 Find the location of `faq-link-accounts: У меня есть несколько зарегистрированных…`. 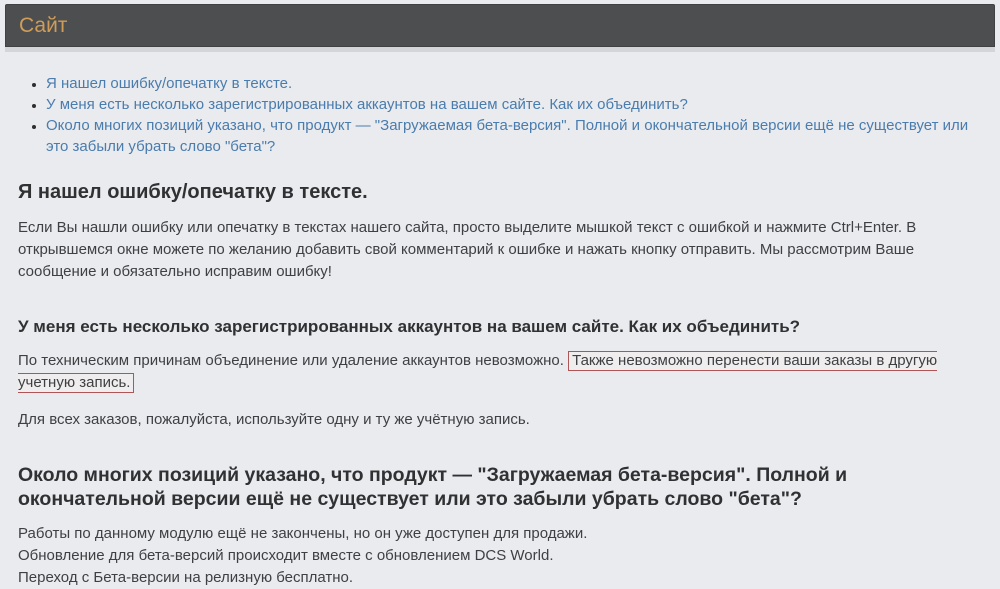

faq-link-accounts: У меня есть несколько зарегистрированных… is located at coordinates (367, 104).